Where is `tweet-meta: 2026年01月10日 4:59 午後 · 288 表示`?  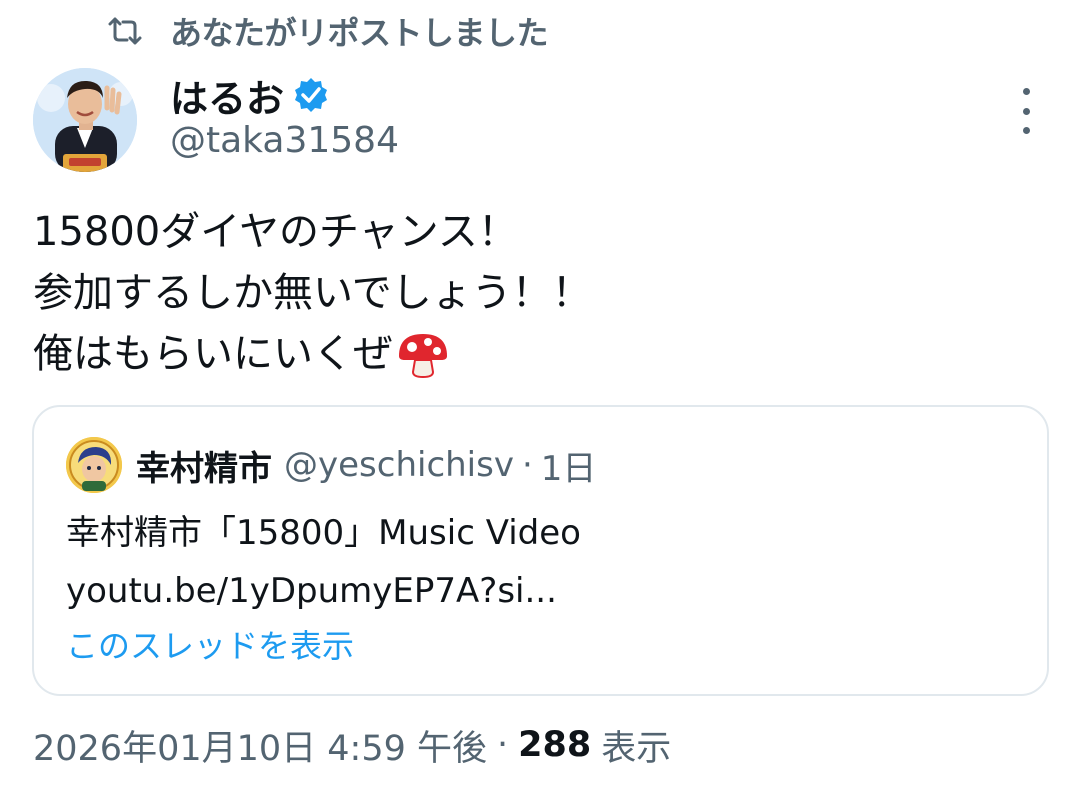
tweet-meta: 2026年01月10日 4:59 午後 · 288 表示 is located at coordinates (352, 745).